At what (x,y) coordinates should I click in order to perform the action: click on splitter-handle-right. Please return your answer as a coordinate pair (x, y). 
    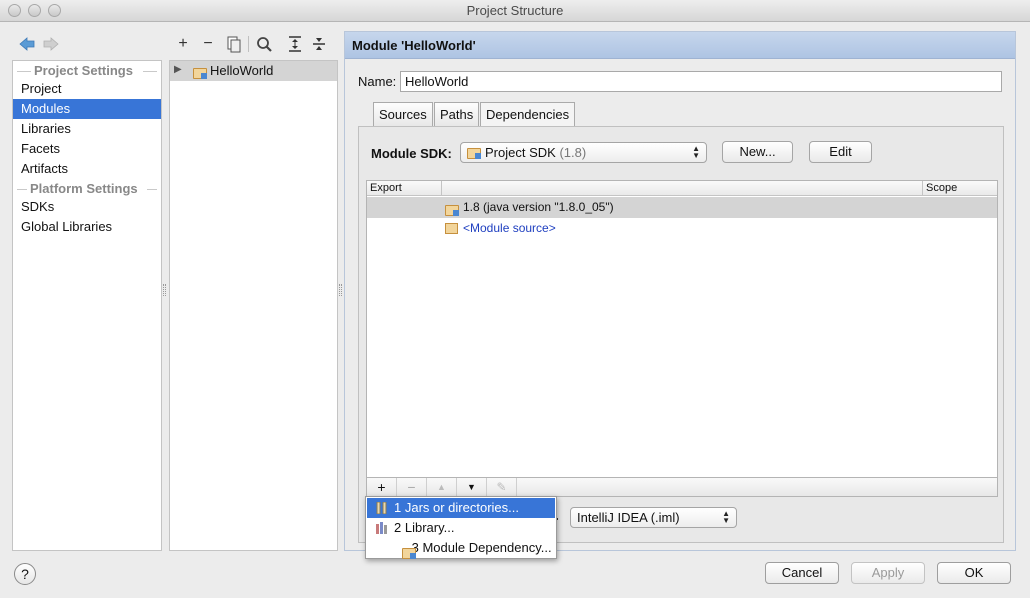
    Looking at the image, I should click on (340, 290).